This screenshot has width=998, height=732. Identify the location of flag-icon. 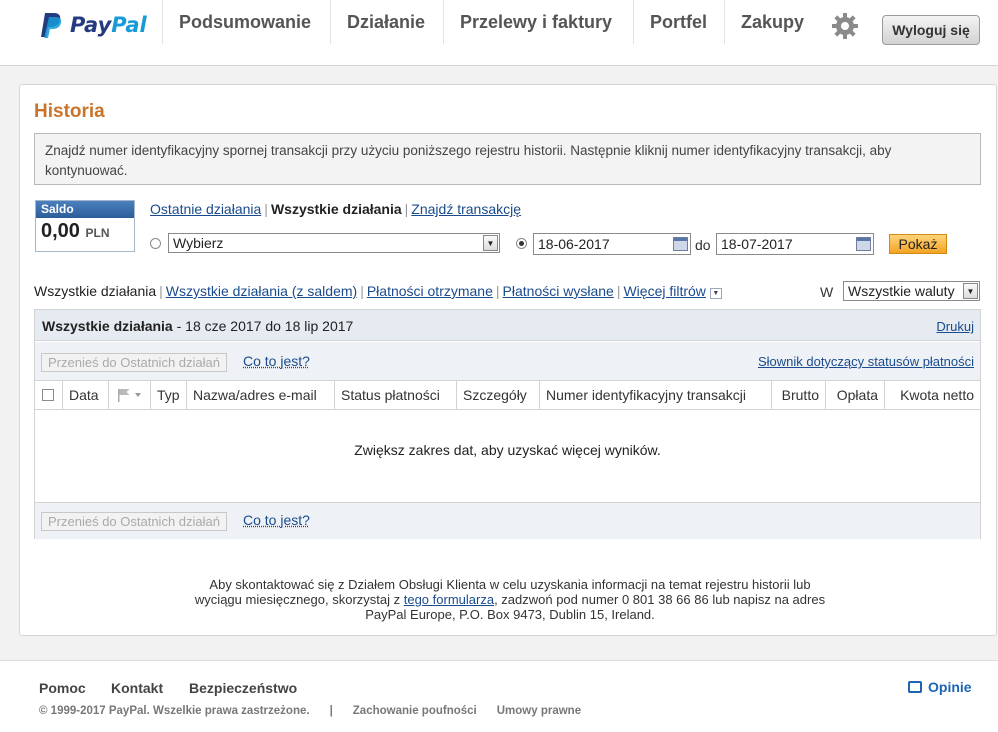
(129, 395).